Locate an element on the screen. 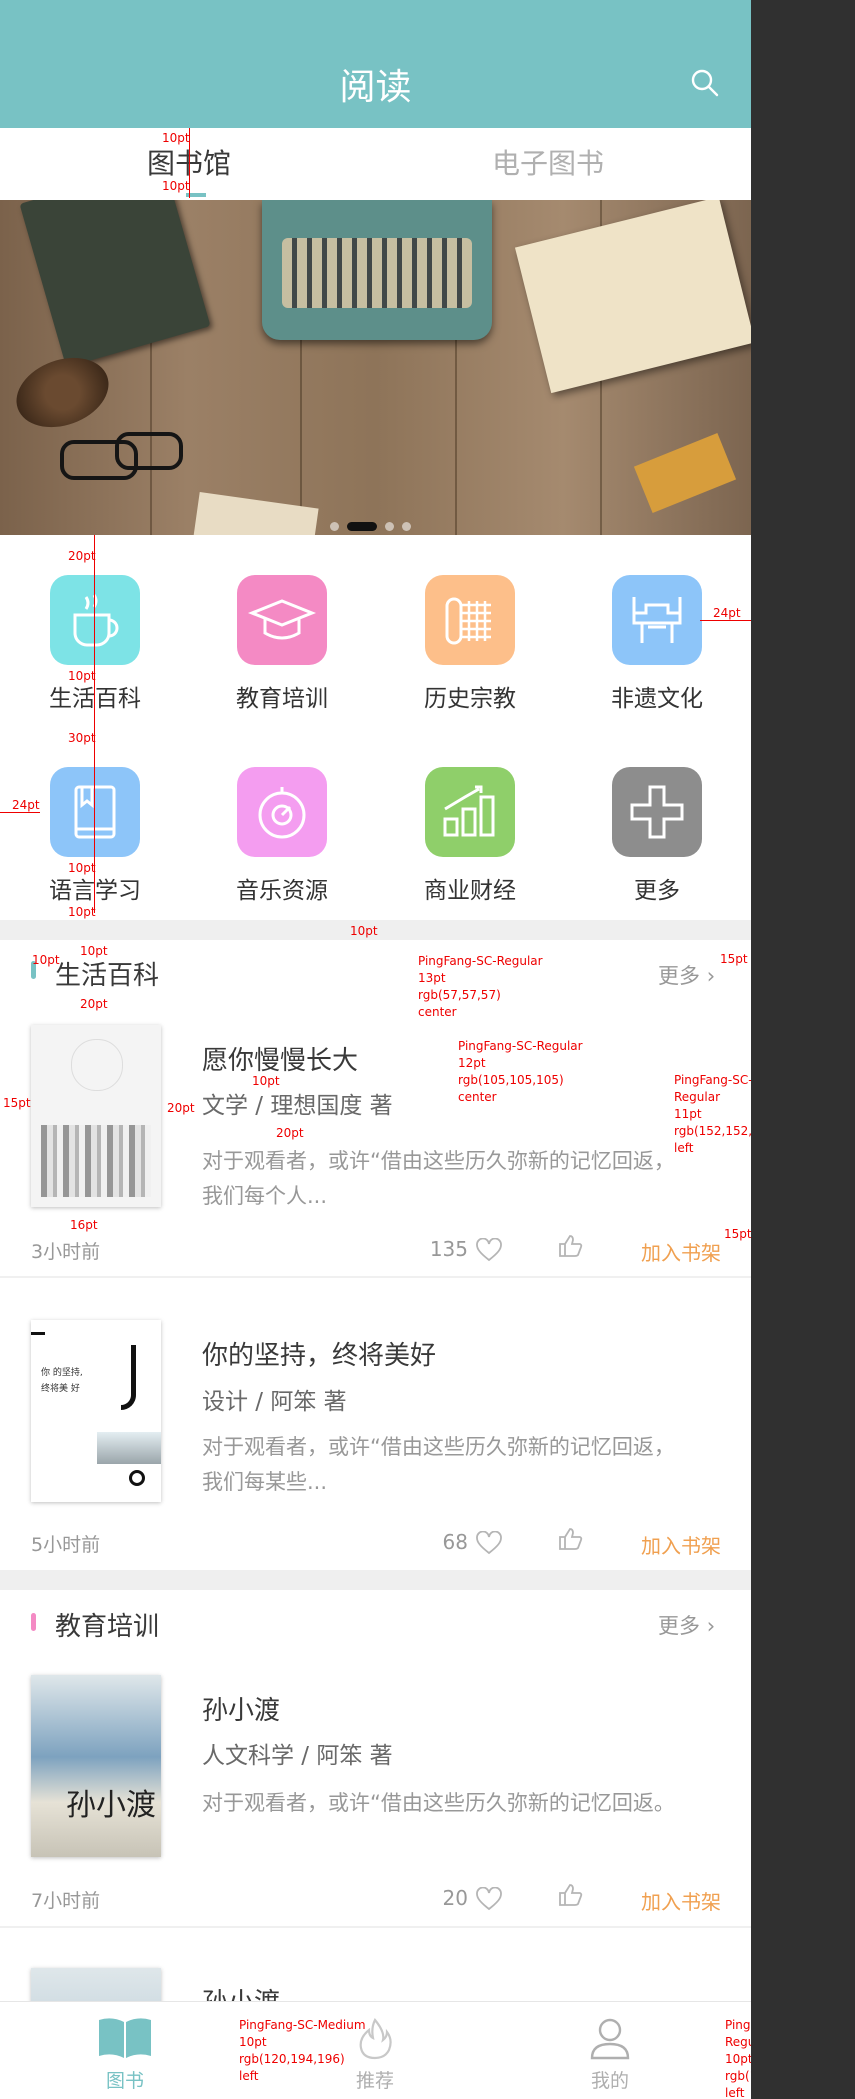  cover-title: 孙小渡 is located at coordinates (111, 1805).